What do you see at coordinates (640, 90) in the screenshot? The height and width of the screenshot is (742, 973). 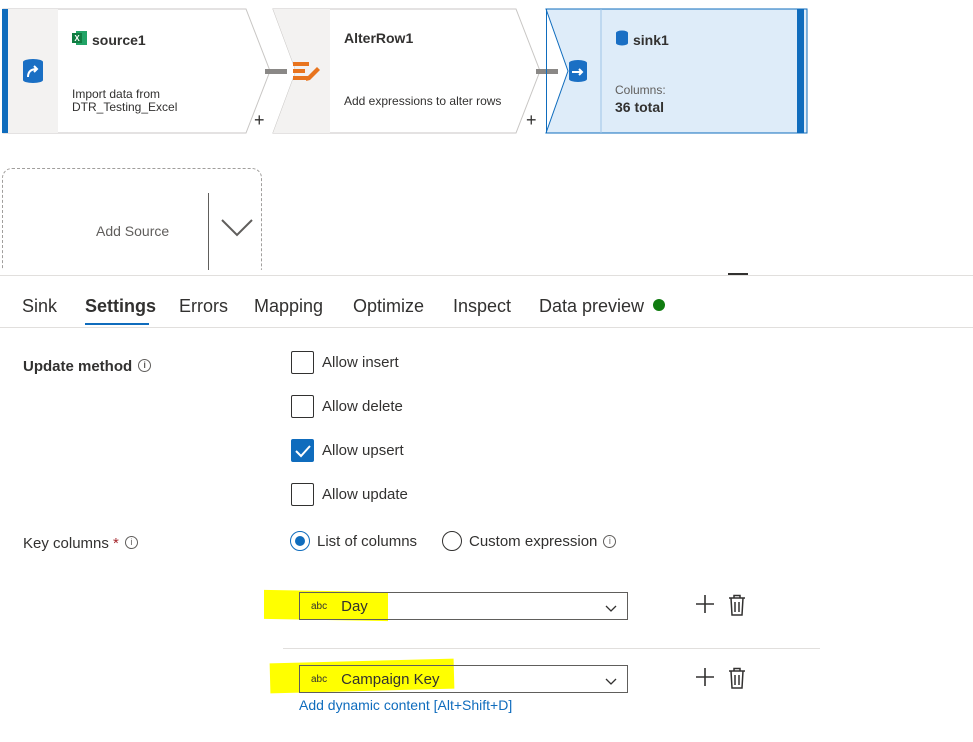 I see `sink1-columns-label: Columns:` at bounding box center [640, 90].